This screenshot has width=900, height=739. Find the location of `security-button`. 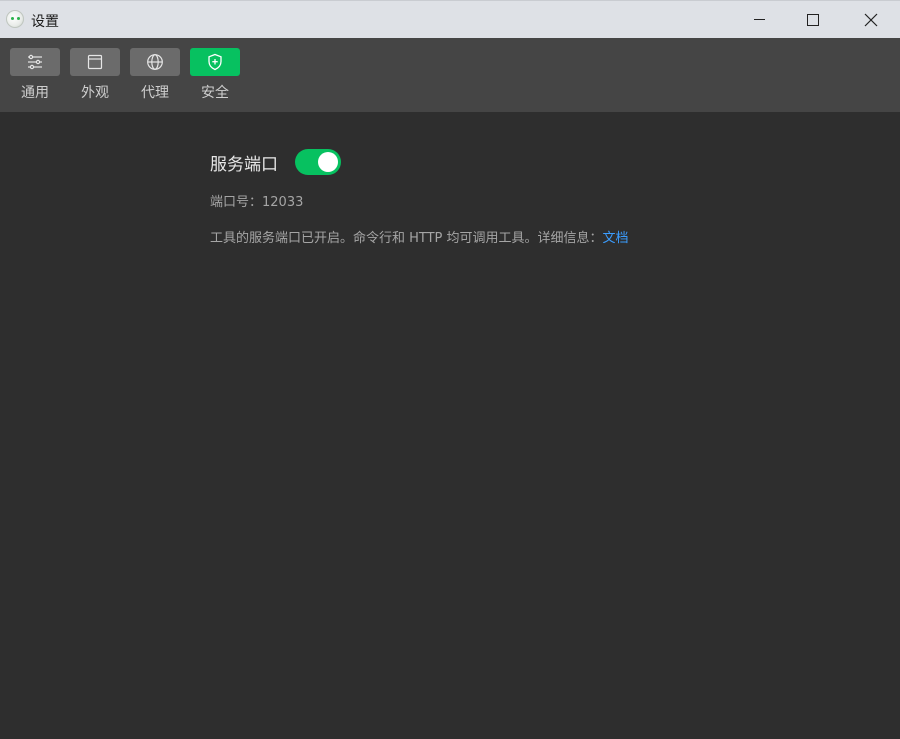

security-button is located at coordinates (215, 62).